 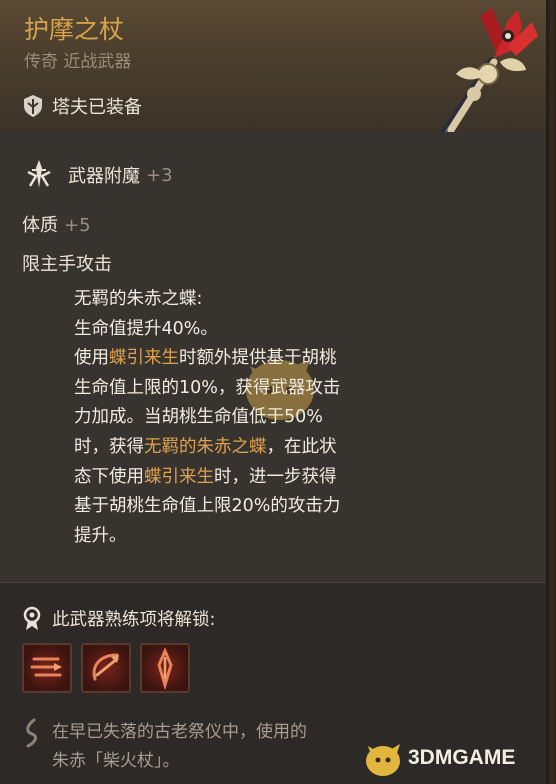 I want to click on flame-slash-icon, so click(x=46, y=667).